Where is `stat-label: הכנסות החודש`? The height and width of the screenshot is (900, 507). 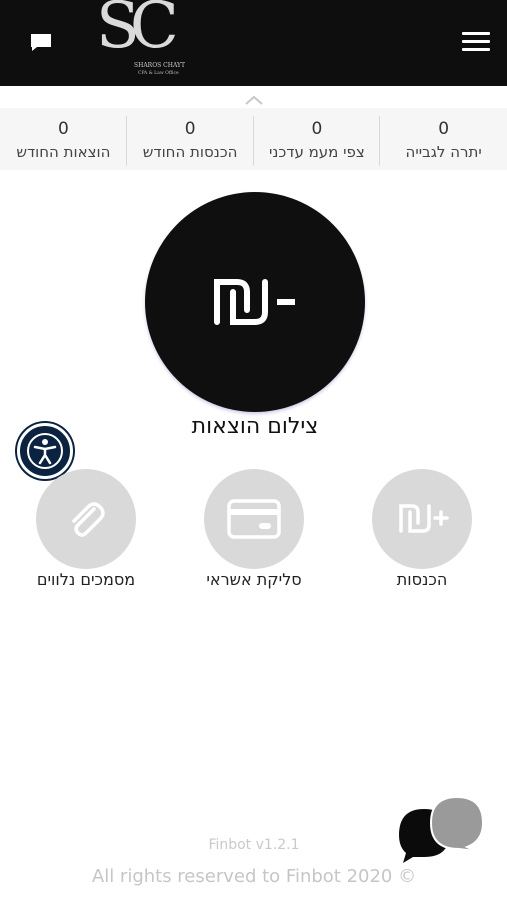
stat-label: הכנסות החודש is located at coordinates (190, 152).